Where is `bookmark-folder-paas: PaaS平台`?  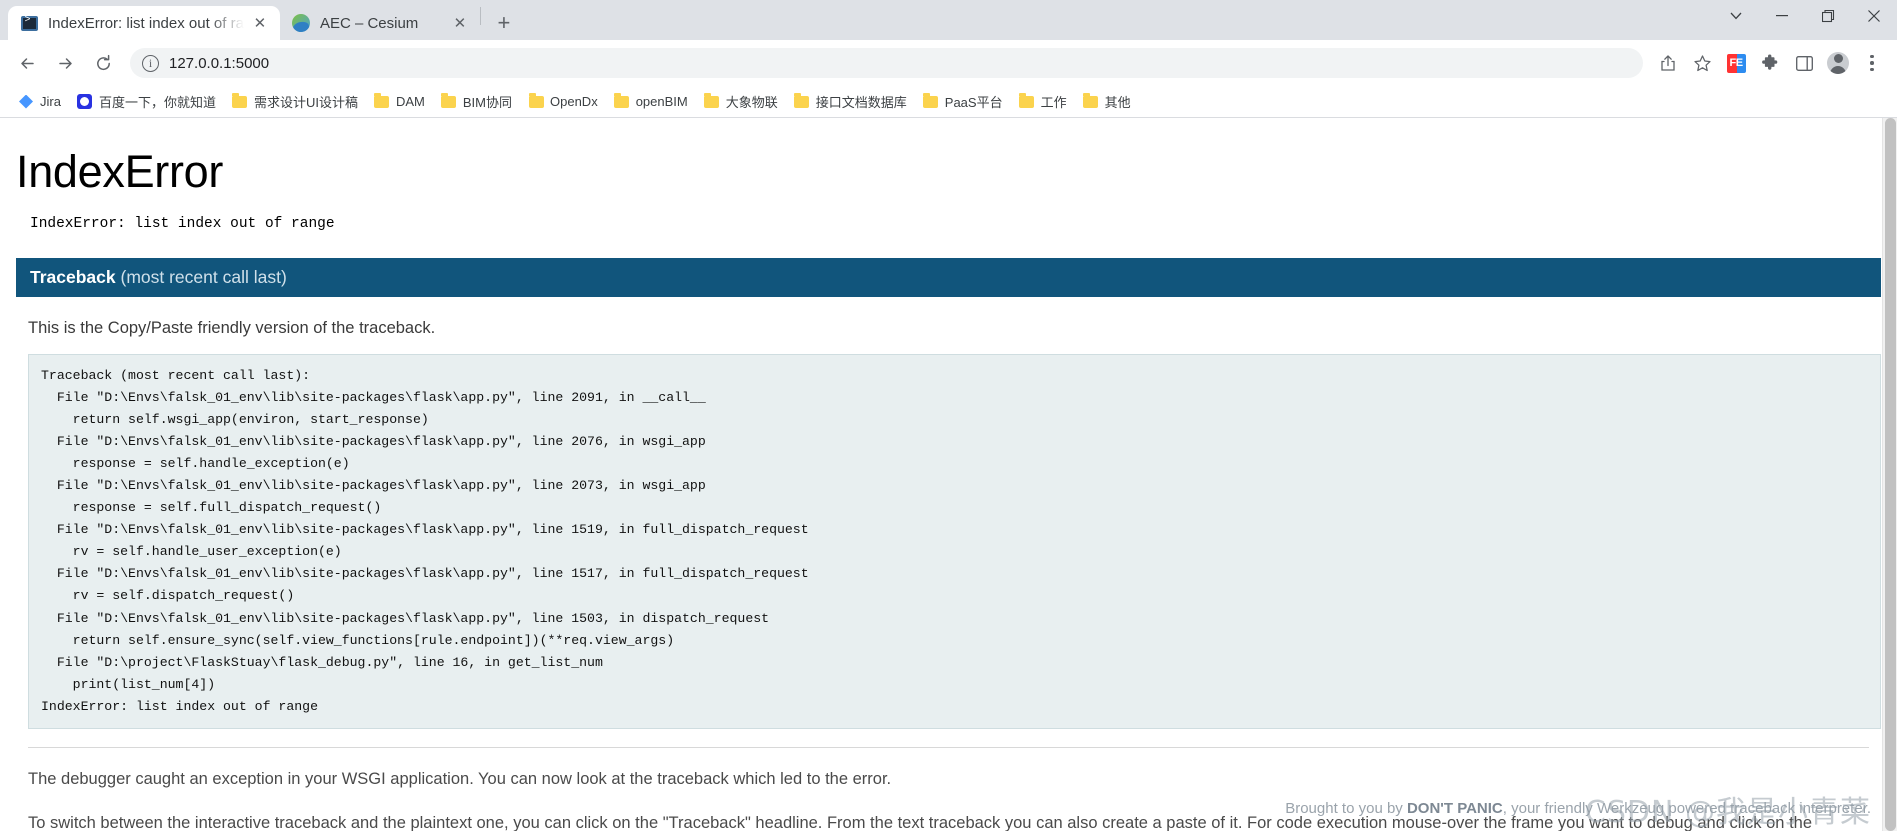 bookmark-folder-paas: PaaS平台 is located at coordinates (963, 101).